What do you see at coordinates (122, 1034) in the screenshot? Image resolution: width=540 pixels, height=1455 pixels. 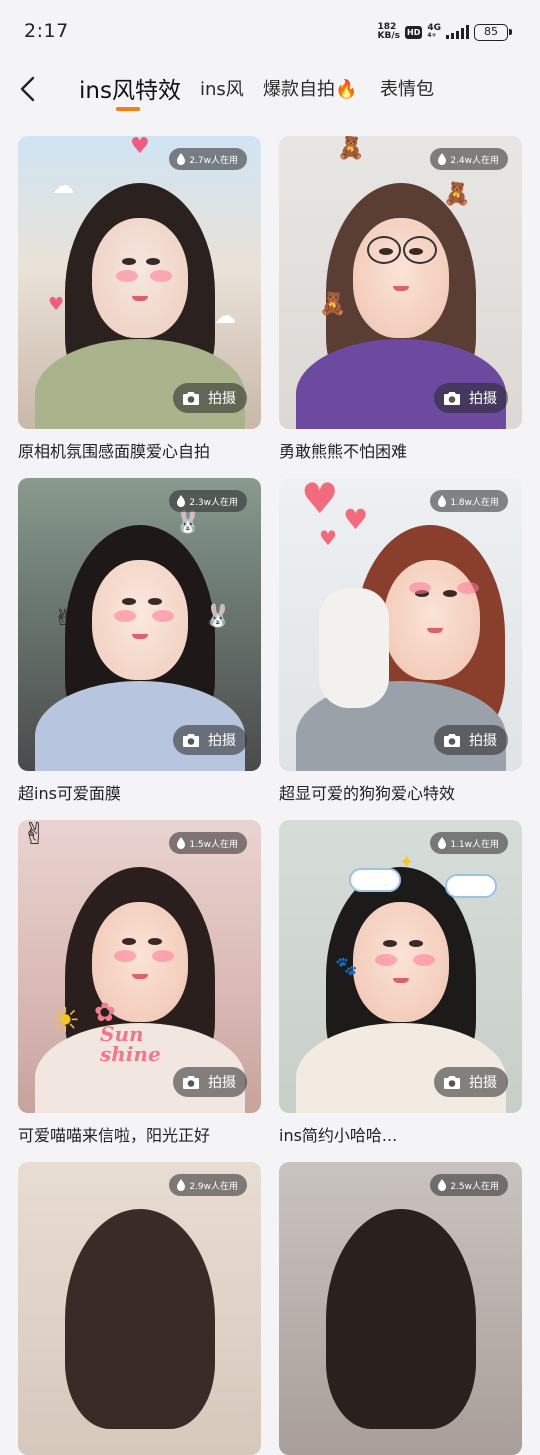 I see `sticker-text-sun: Sun` at bounding box center [122, 1034].